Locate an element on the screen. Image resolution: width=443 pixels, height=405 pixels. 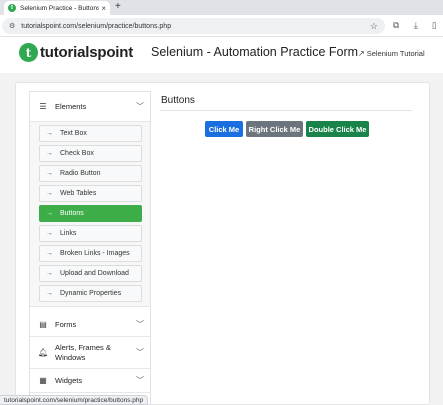
download-icon: ⤓ is located at coordinates (416, 25).